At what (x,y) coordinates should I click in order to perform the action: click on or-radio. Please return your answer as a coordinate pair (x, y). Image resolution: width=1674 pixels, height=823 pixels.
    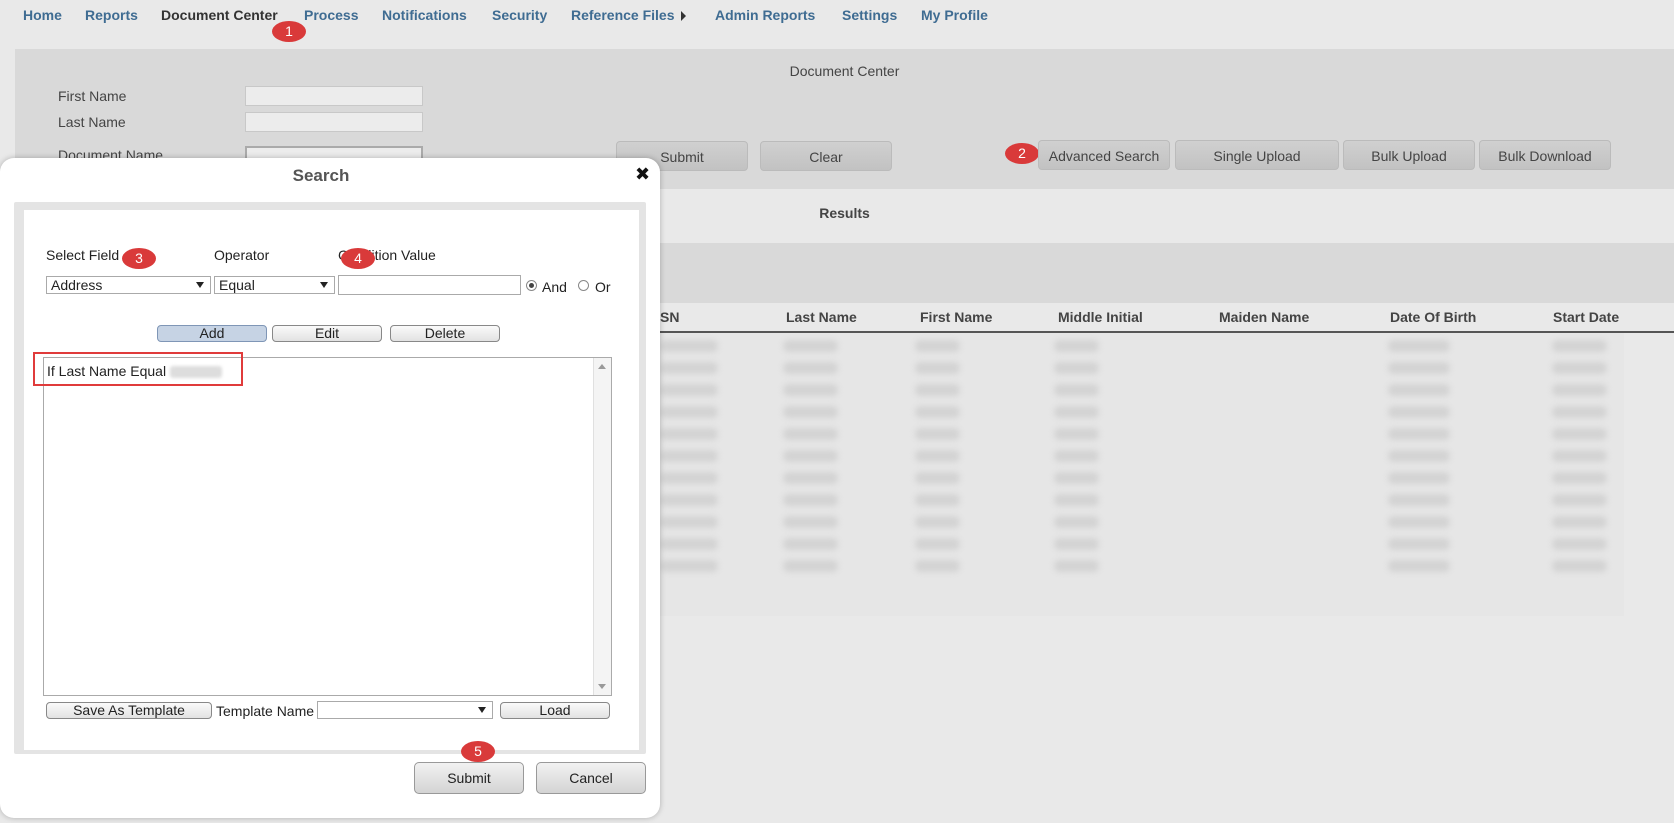
    Looking at the image, I should click on (583, 285).